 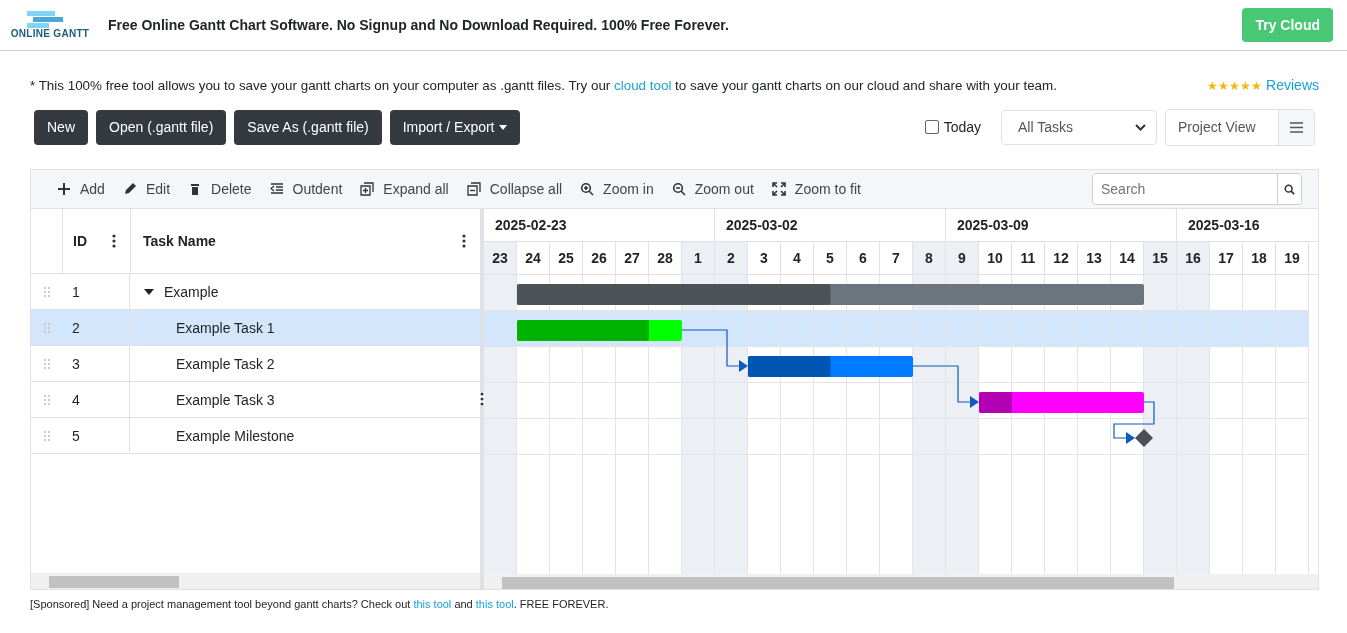 I want to click on column-header: Task Name, so click(x=179, y=241).